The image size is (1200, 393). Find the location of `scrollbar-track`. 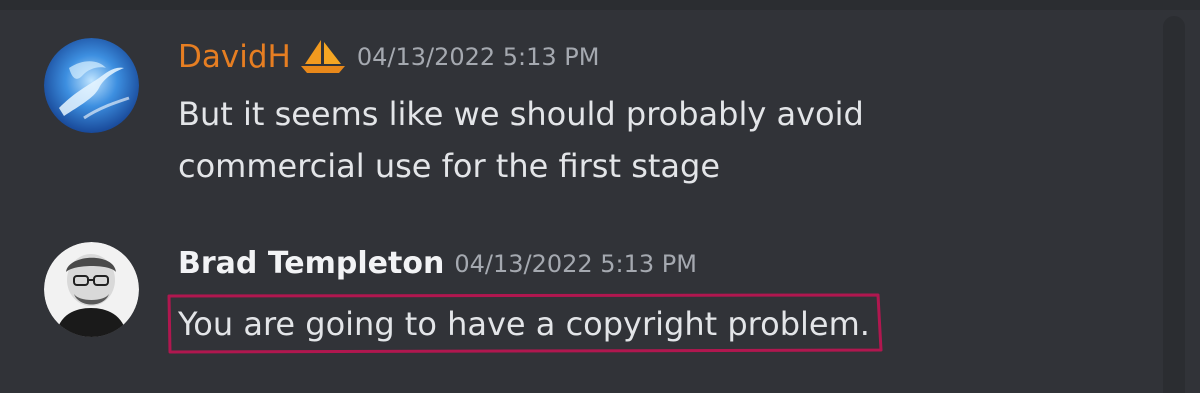

scrollbar-track is located at coordinates (1174, 204).